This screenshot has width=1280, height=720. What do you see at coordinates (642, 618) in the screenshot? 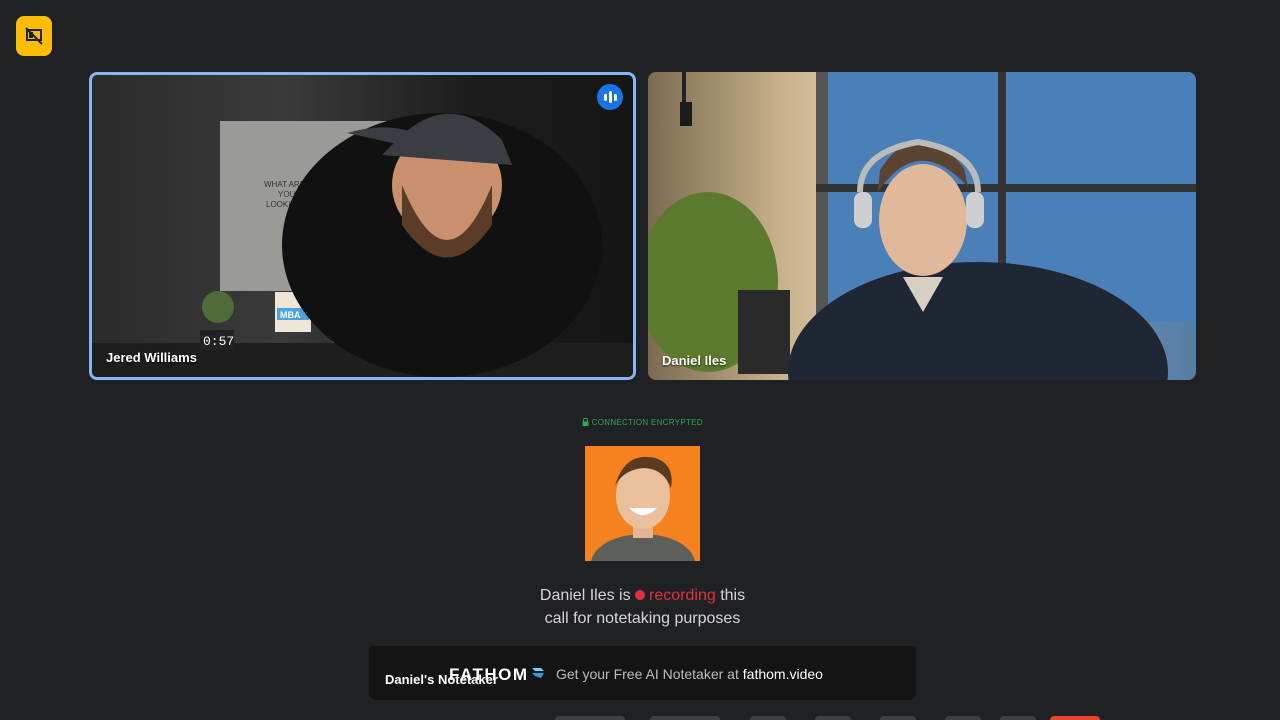
I see `recording-line-2: call for notetaking purposes` at bounding box center [642, 618].